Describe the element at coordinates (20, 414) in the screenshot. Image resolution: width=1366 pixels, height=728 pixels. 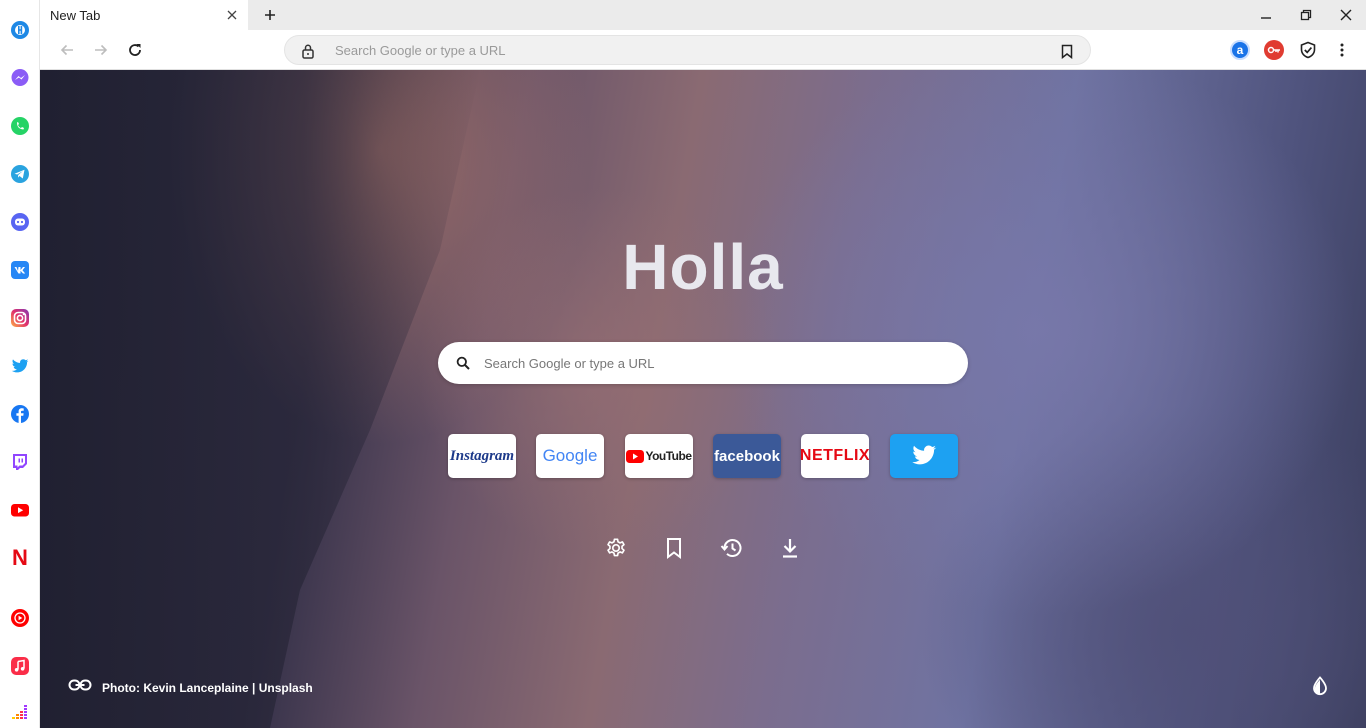
I see `facebook-icon` at that location.